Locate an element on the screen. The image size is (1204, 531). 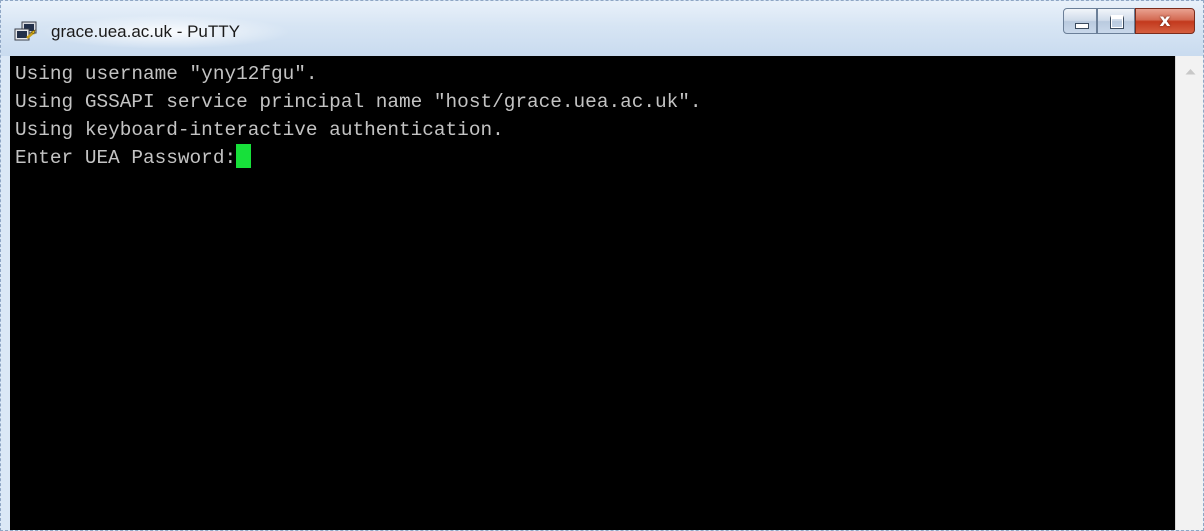
scroll-up-arrow-icon is located at coordinates (1190, 71).